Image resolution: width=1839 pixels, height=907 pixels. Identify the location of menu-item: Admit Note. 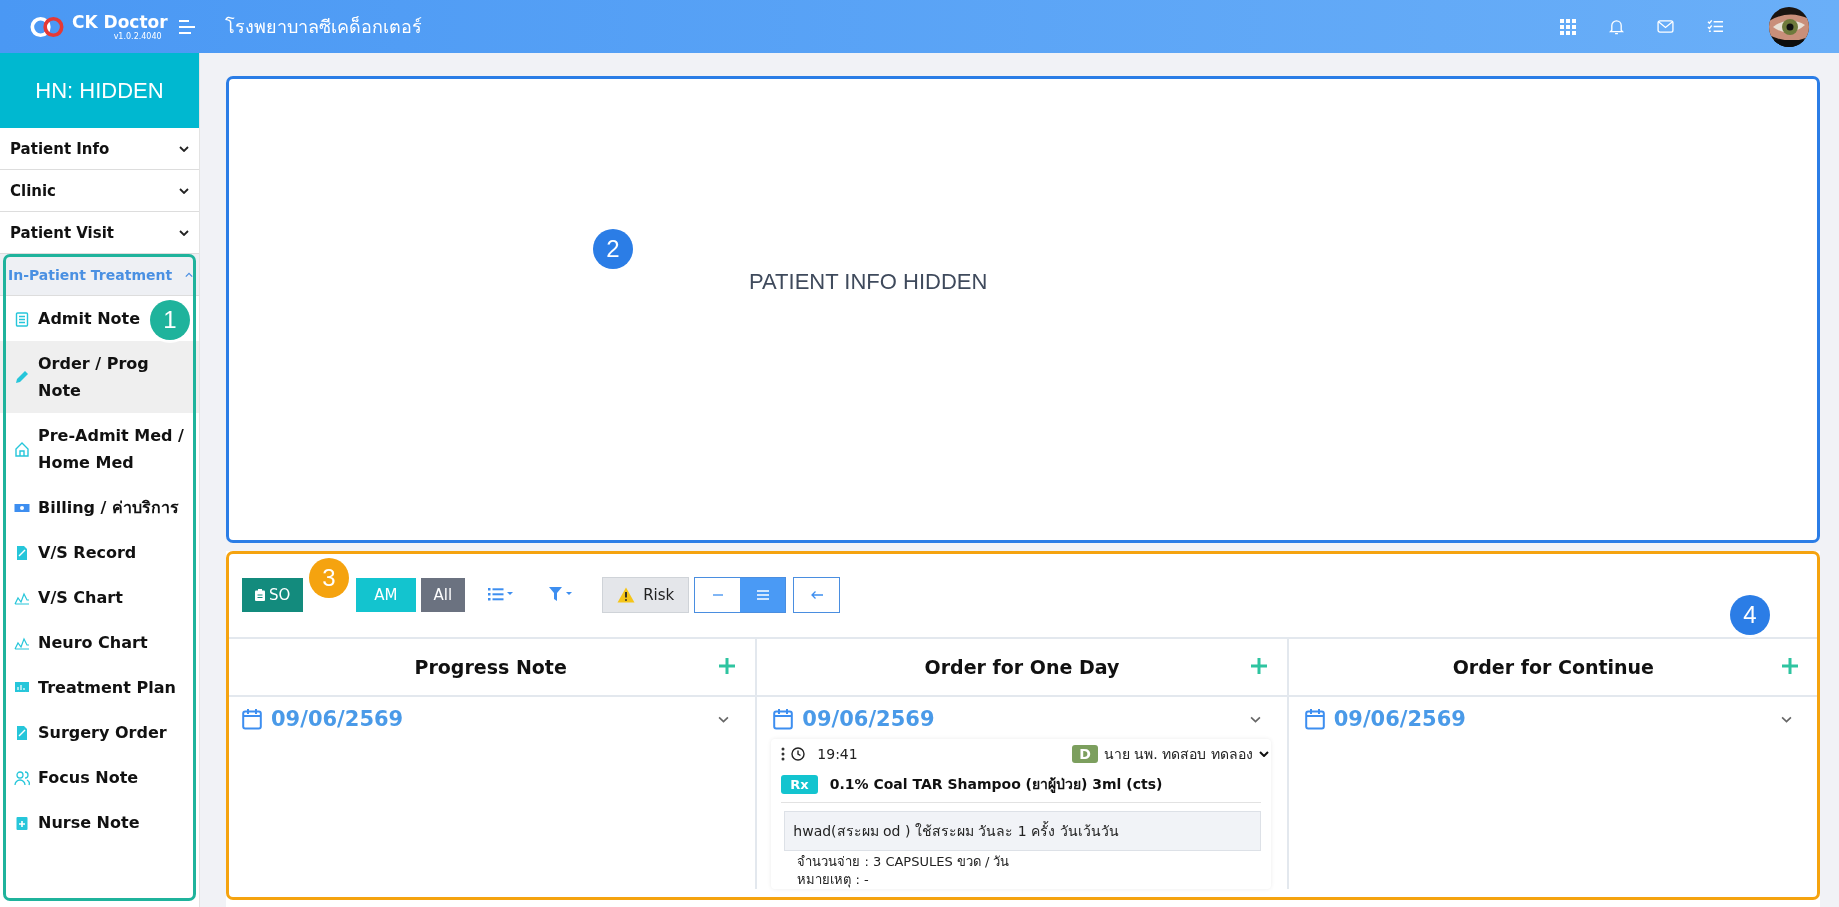
(74, 318).